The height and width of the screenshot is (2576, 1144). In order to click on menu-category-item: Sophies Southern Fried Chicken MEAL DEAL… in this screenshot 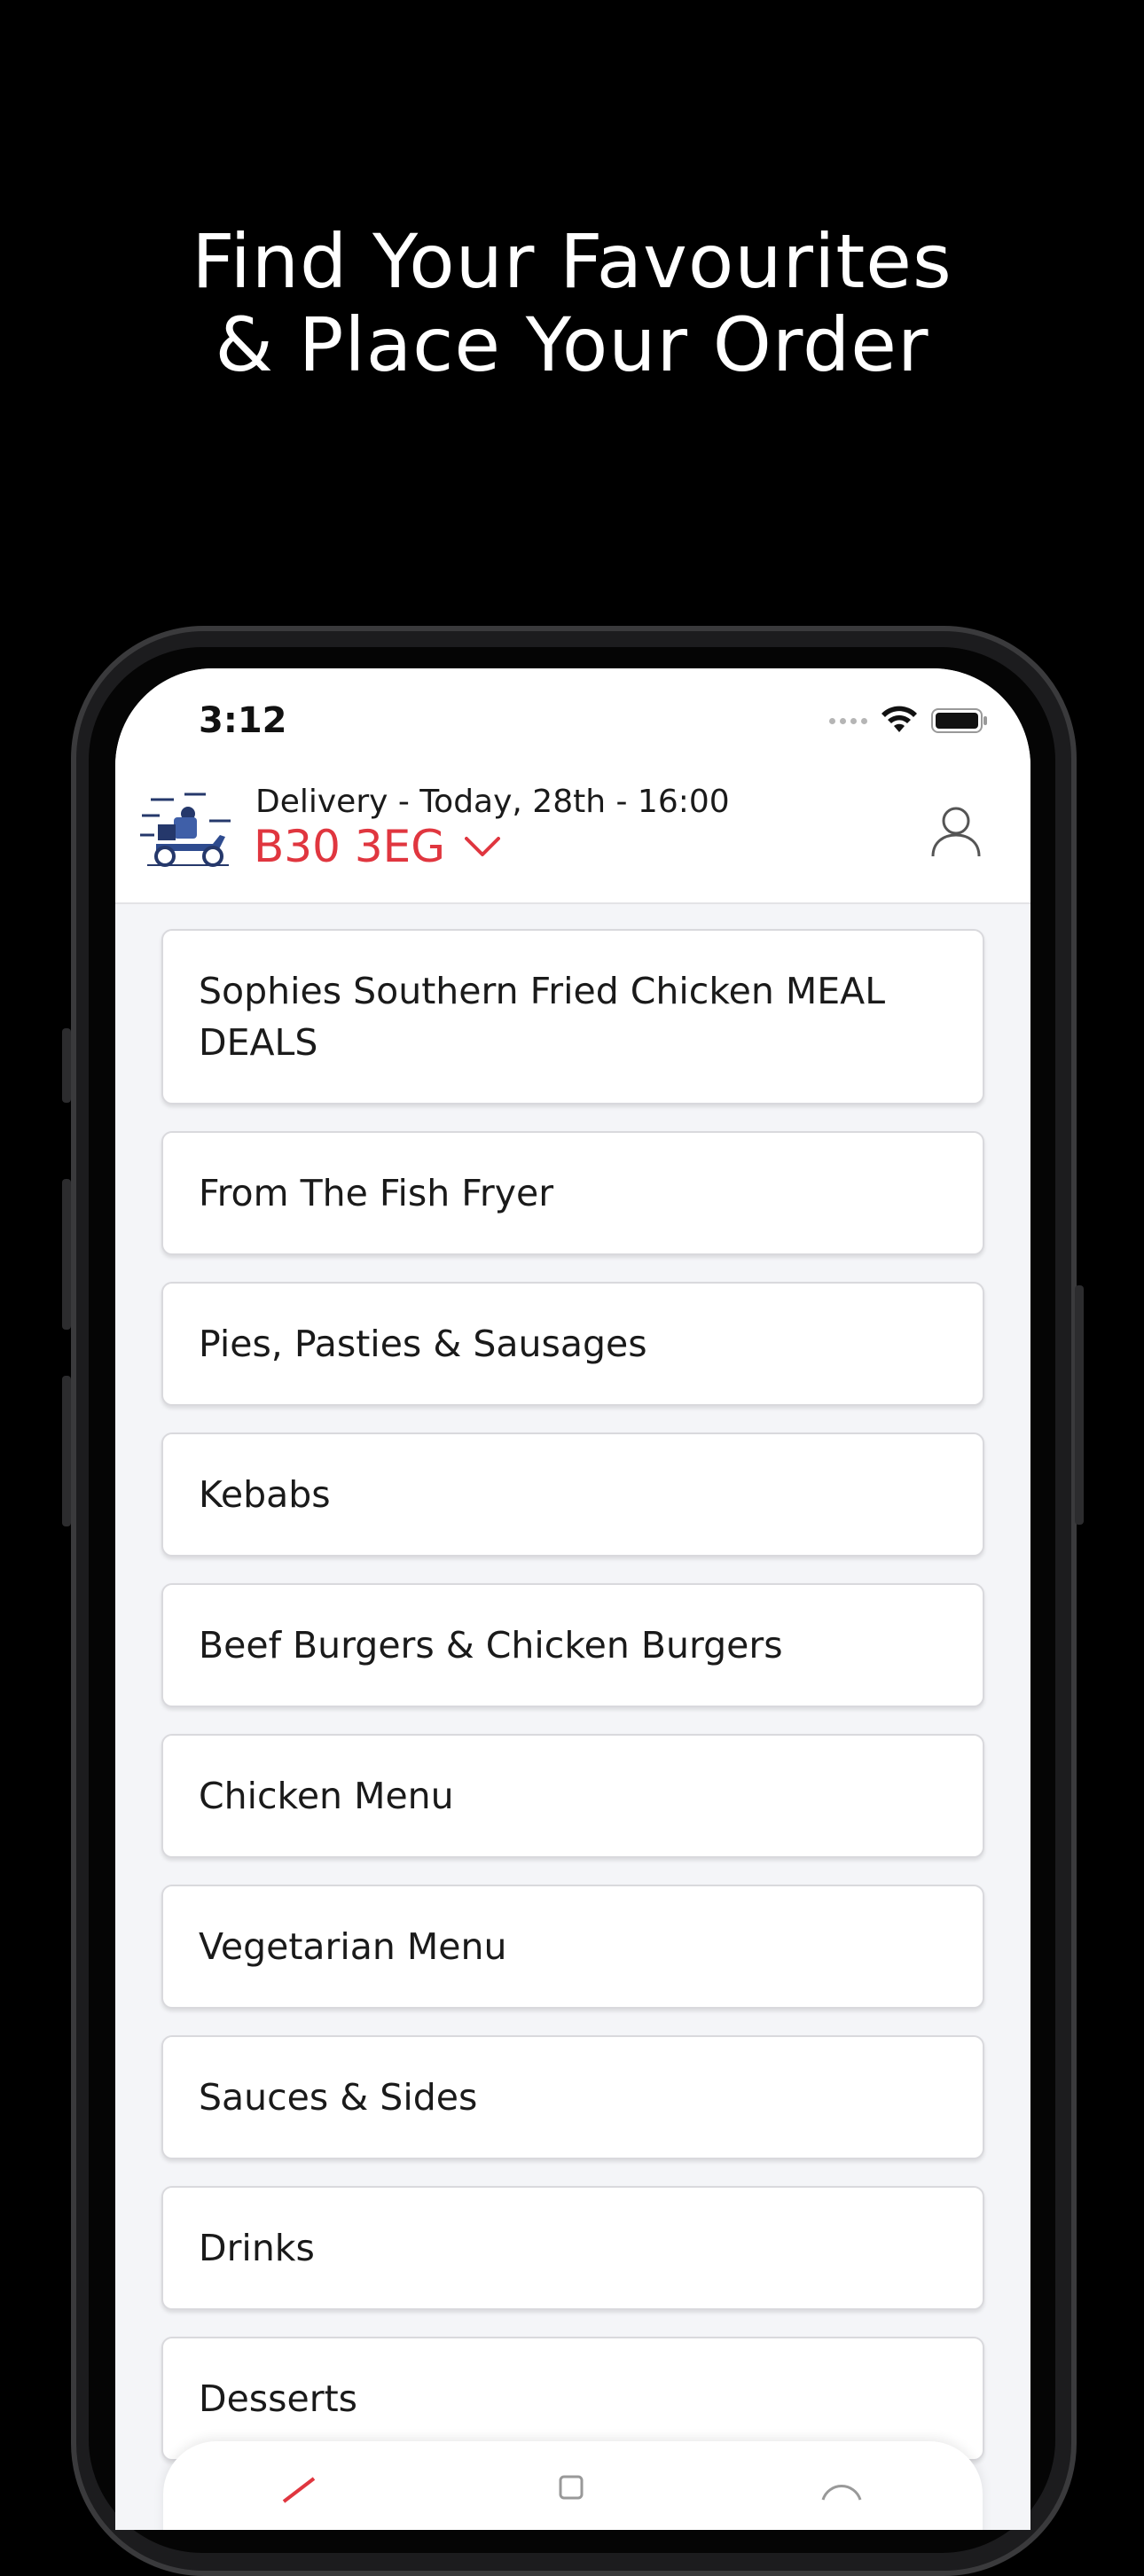, I will do `click(572, 1017)`.